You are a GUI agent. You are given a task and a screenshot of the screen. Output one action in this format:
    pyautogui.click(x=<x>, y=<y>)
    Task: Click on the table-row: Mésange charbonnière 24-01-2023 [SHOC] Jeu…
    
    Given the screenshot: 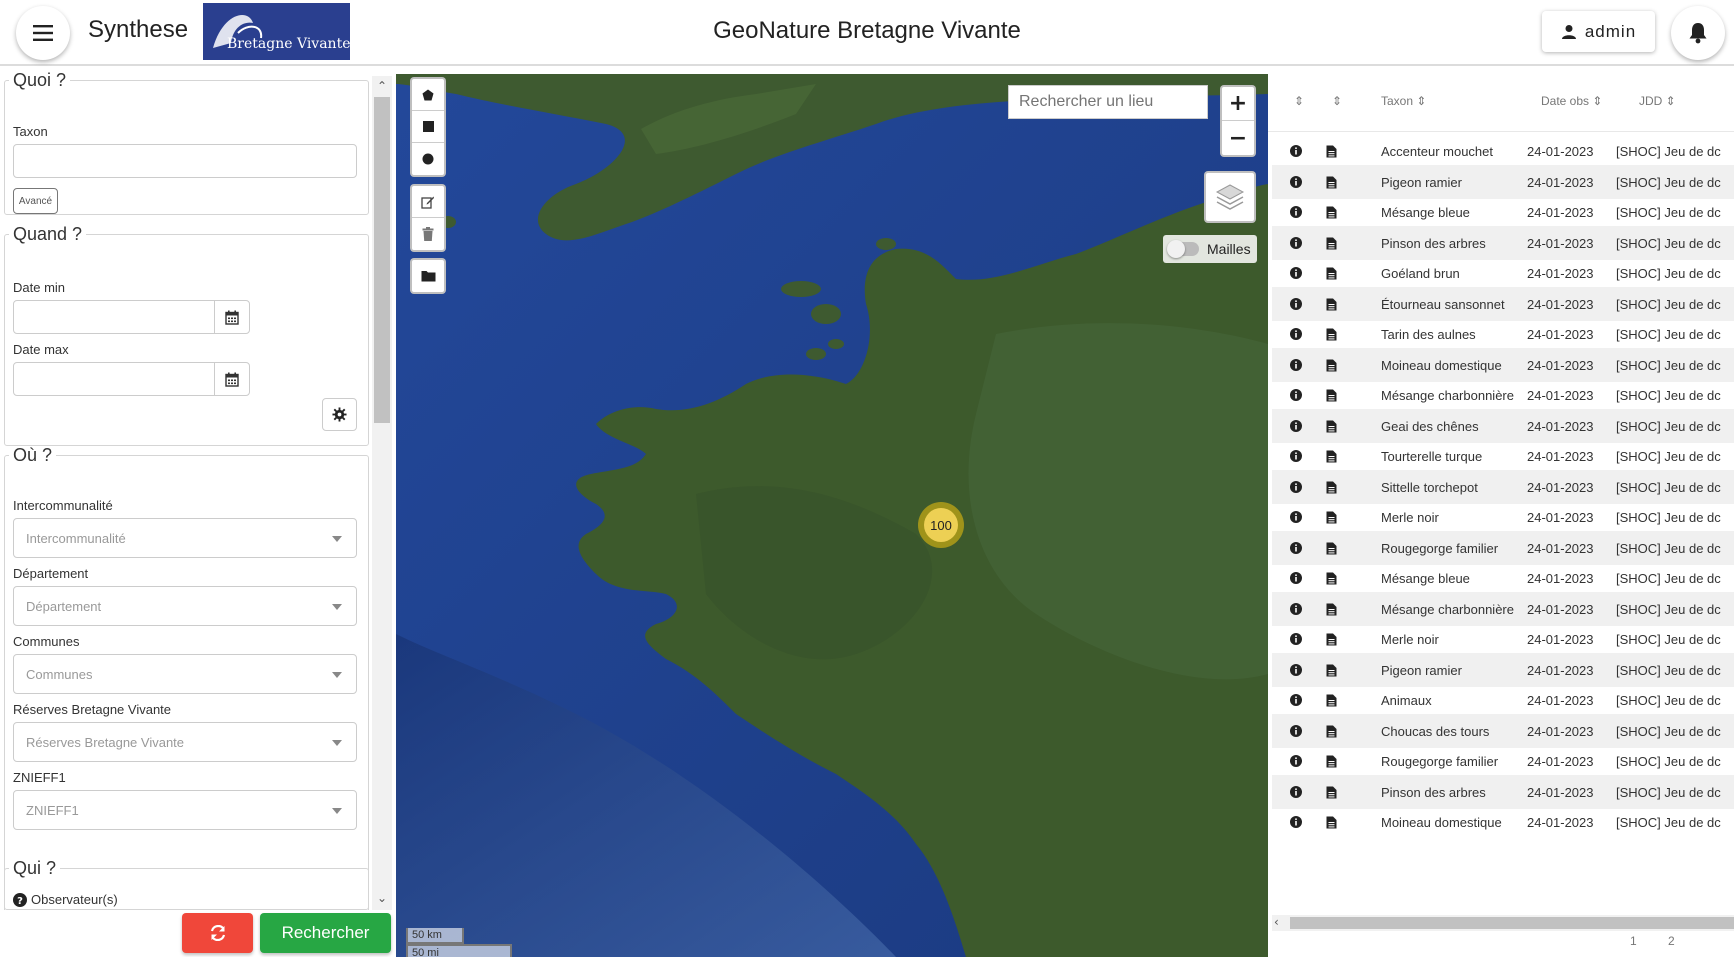 What is the action you would take?
    pyautogui.click(x=1503, y=395)
    